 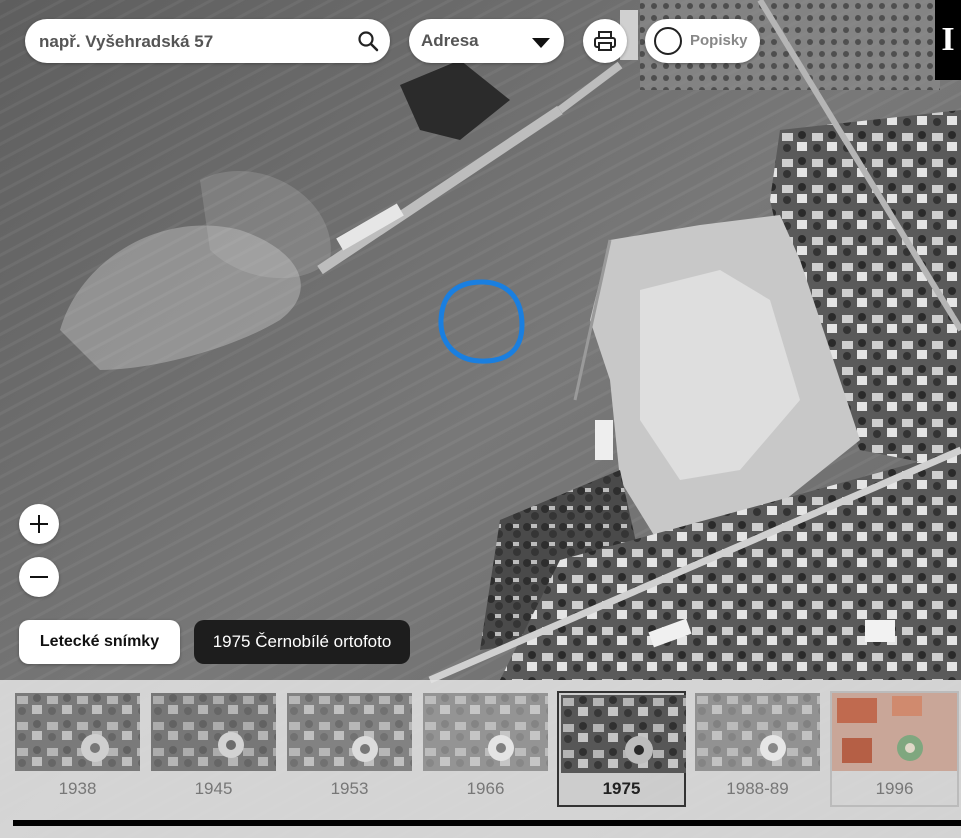 I want to click on thumbnail-1953, so click(x=349, y=732).